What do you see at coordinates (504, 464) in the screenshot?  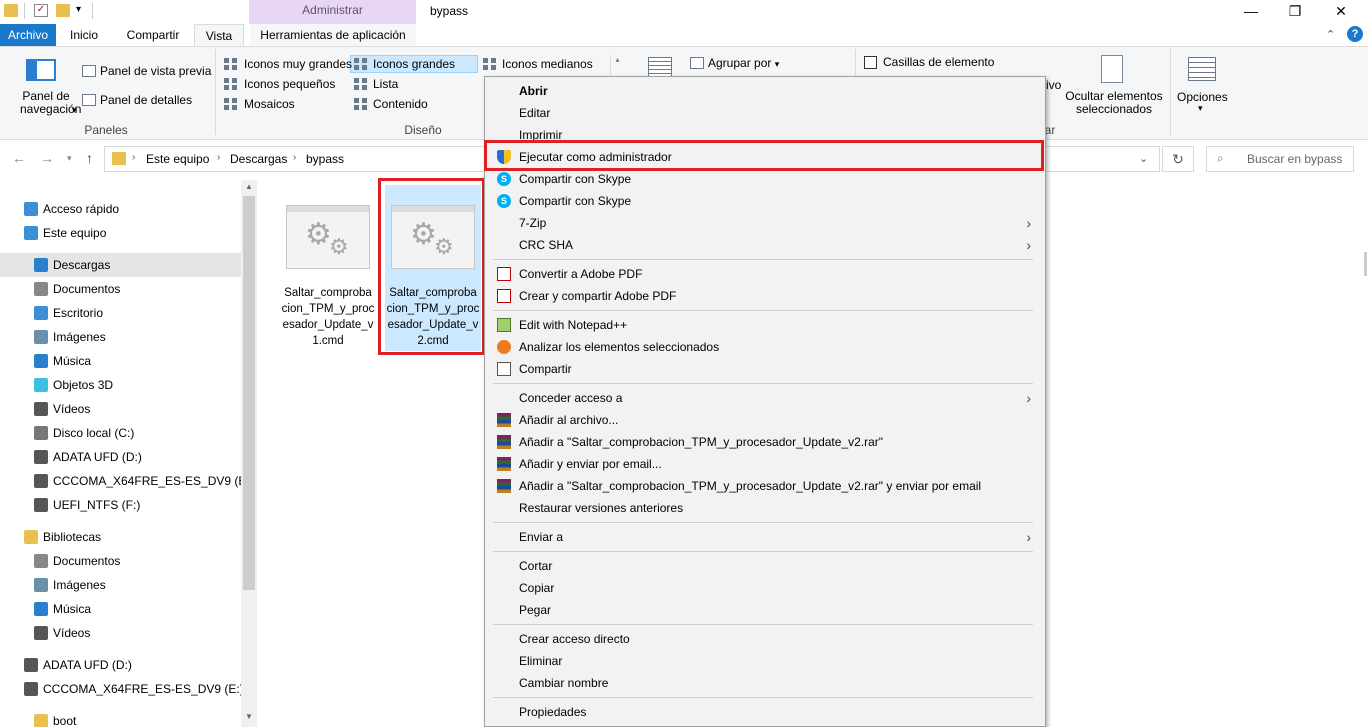 I see `rar-icon` at bounding box center [504, 464].